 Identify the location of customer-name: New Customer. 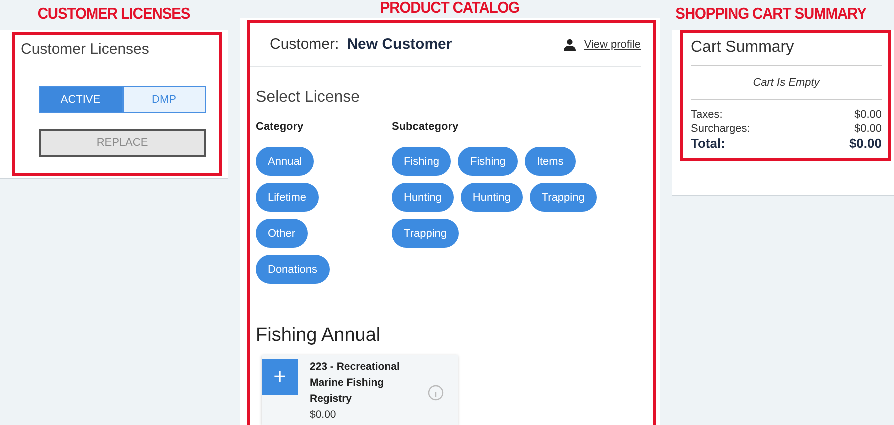
(399, 44).